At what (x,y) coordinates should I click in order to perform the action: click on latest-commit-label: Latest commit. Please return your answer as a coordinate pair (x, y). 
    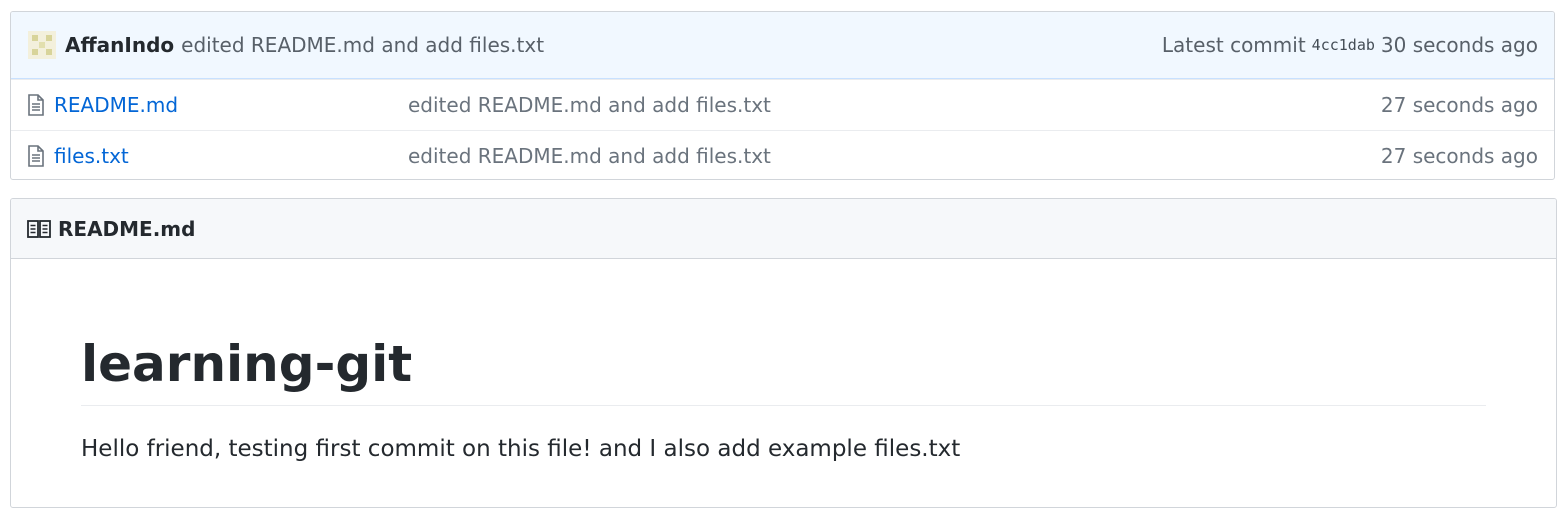
    Looking at the image, I should click on (1233, 45).